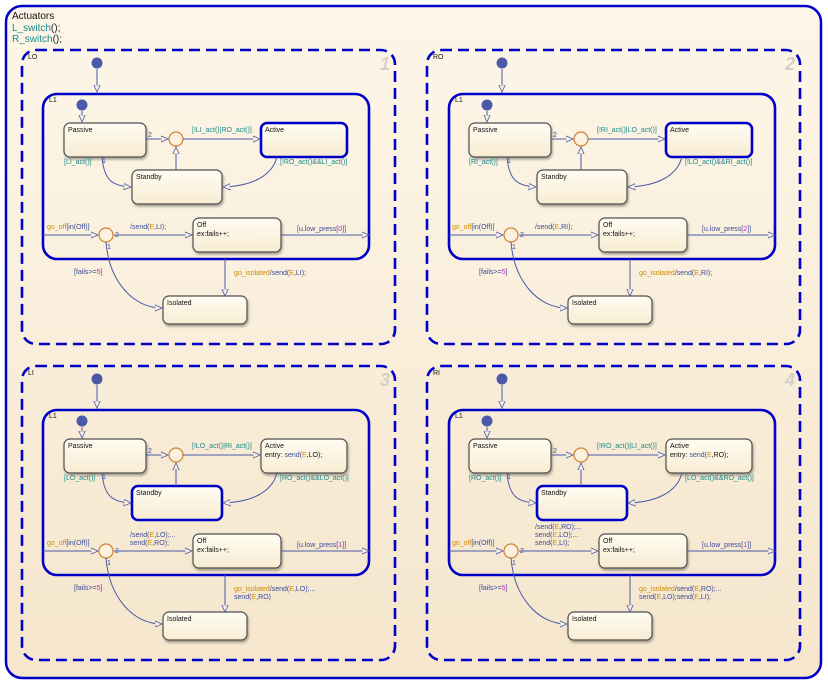 The width and height of the screenshot is (828, 685). Describe the element at coordinates (385, 64) in the screenshot. I see `execution-order-number: 1` at that location.